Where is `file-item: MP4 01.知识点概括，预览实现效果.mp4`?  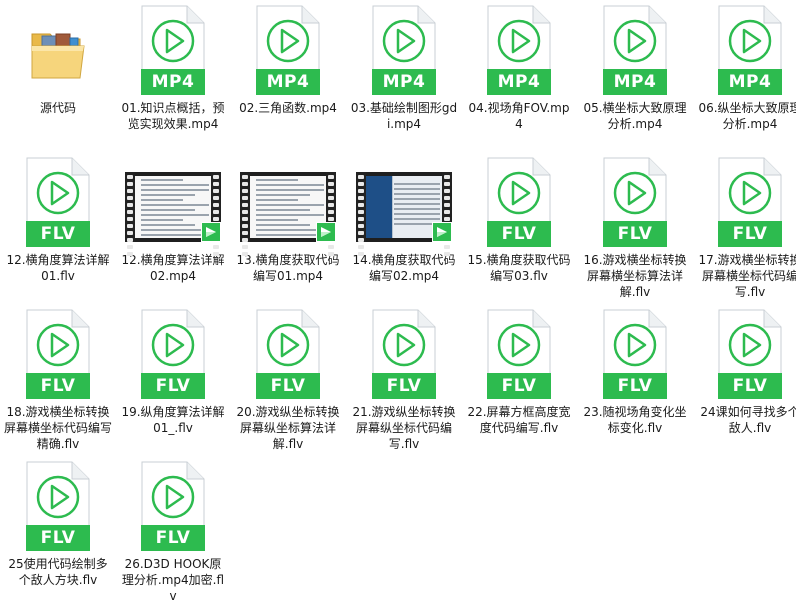
file-item: MP4 01.知识点概括，预览实现效果.mp4 is located at coordinates (173, 67).